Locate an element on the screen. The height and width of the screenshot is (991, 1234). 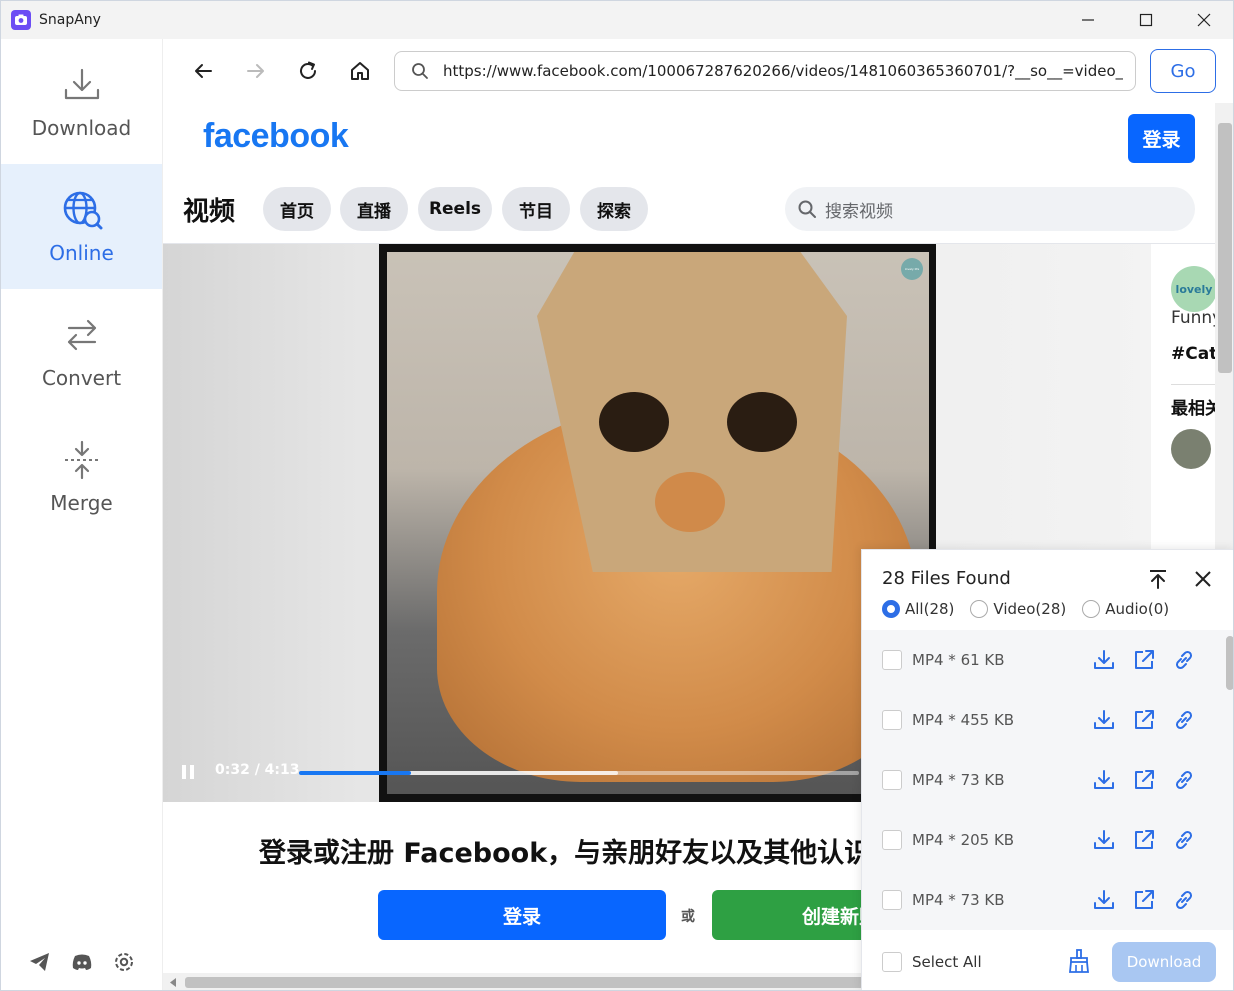
sidebar-item-label: Download is located at coordinates (81, 127).